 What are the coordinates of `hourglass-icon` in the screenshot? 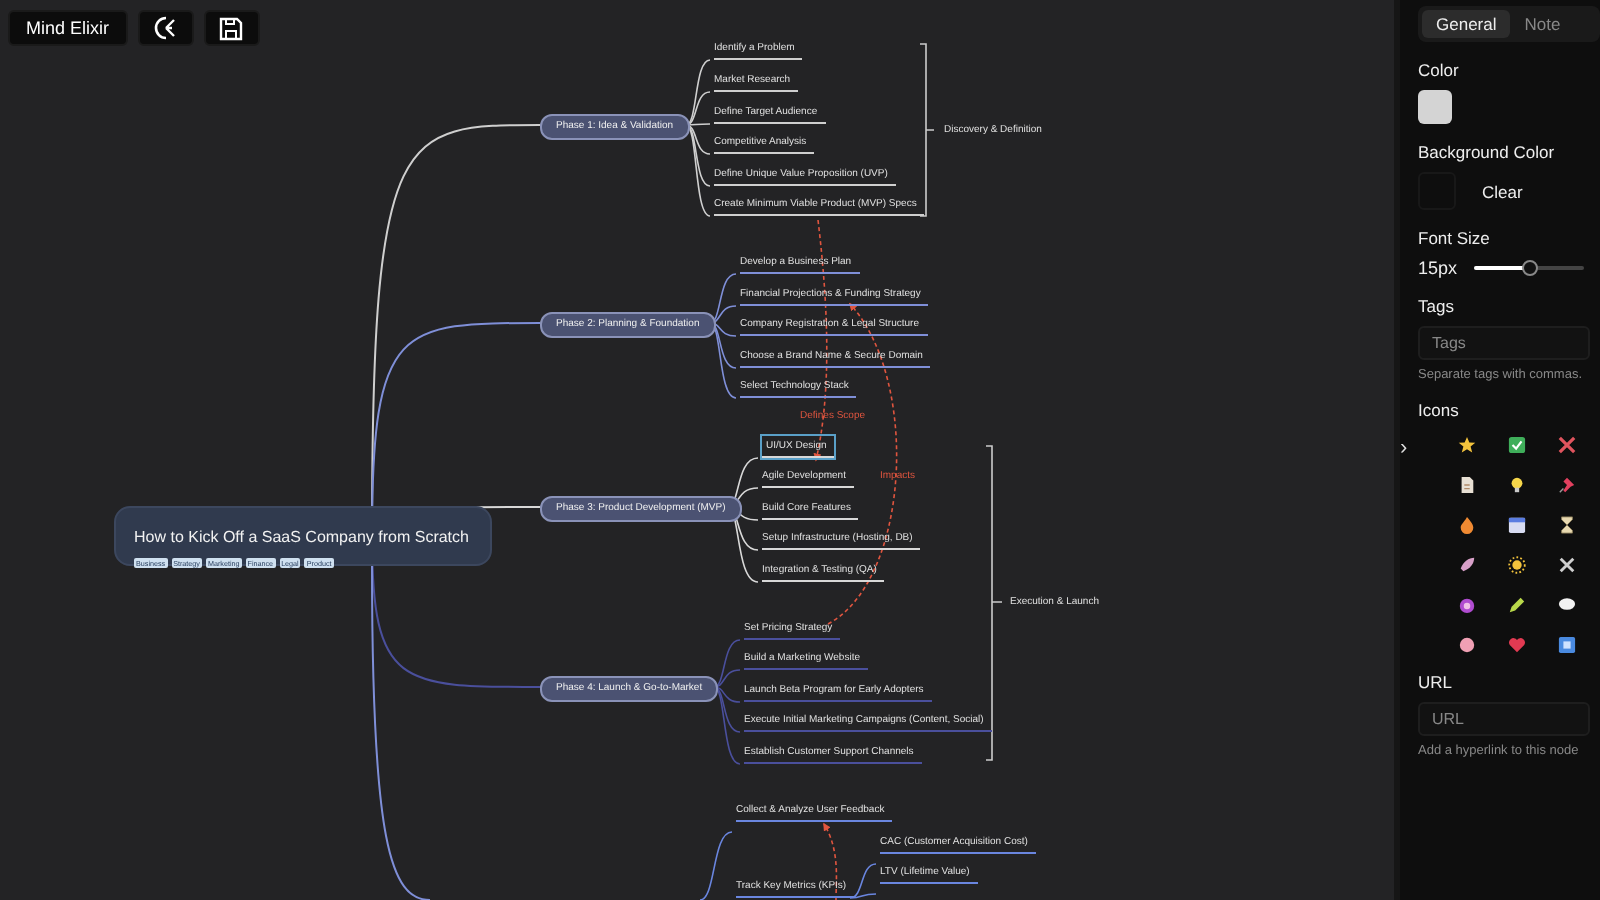 It's located at (1567, 525).